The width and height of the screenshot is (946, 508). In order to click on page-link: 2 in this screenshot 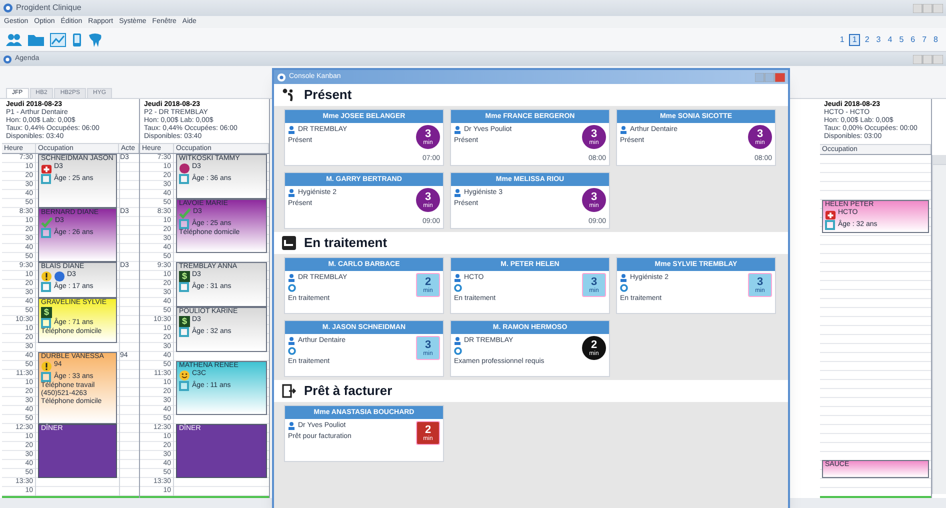, I will do `click(867, 39)`.